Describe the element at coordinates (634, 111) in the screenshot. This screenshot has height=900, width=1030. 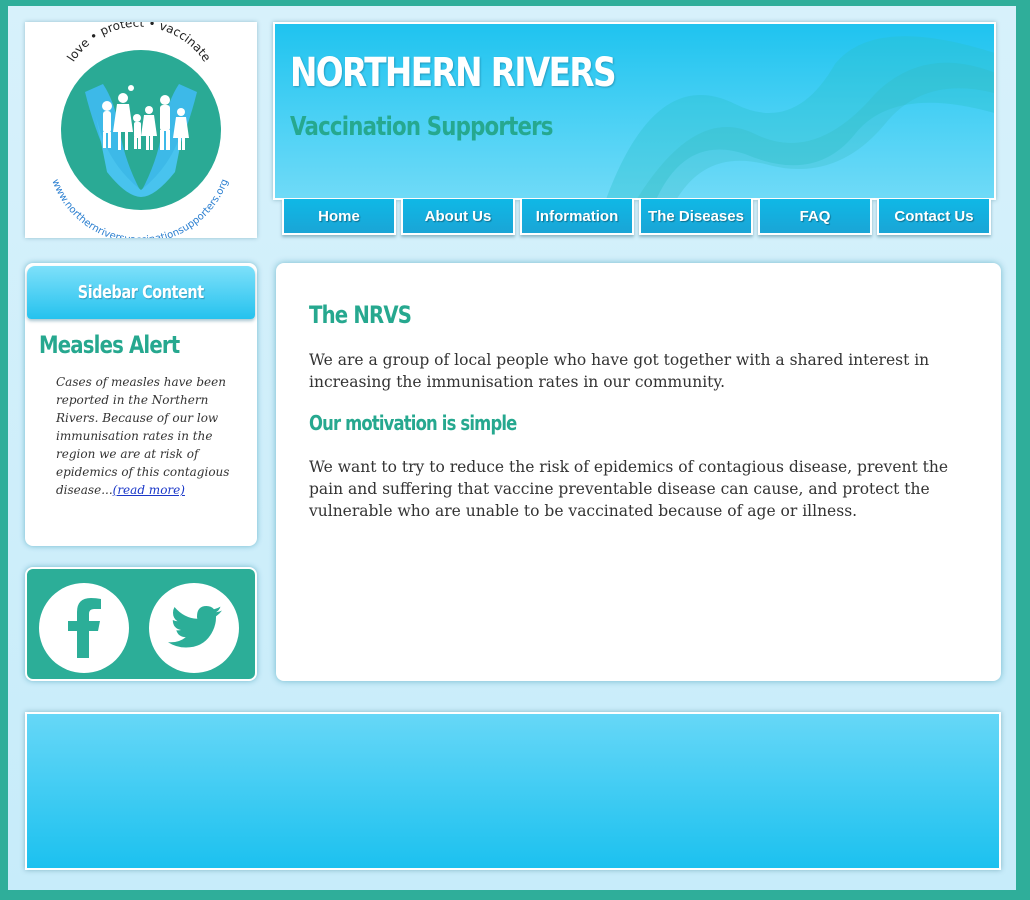
I see `site-header: NORTHERN RIVERS Vaccination Supporters` at that location.